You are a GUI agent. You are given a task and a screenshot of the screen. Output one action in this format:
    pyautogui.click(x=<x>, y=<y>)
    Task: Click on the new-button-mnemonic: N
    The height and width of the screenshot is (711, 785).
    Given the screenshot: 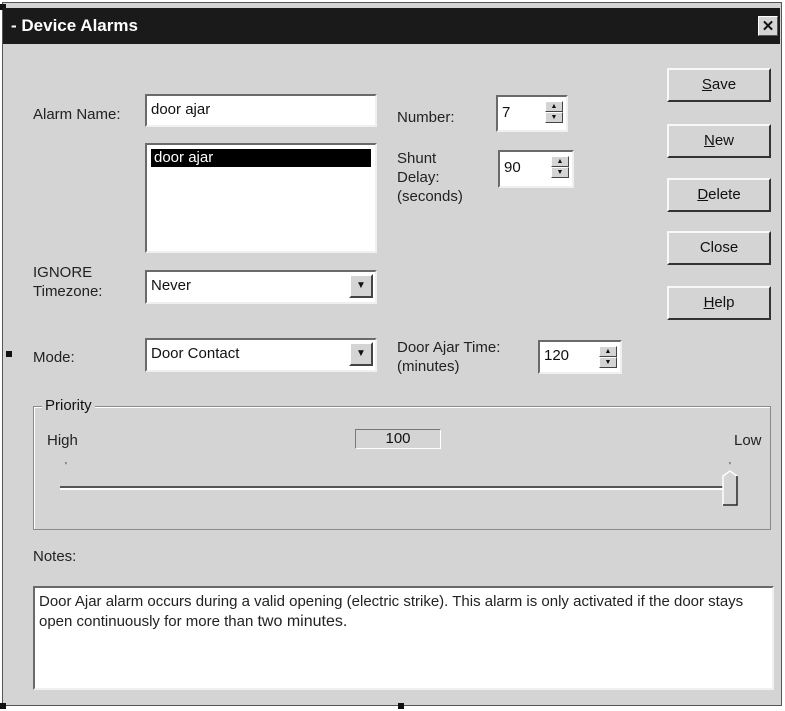 What is the action you would take?
    pyautogui.click(x=709, y=140)
    